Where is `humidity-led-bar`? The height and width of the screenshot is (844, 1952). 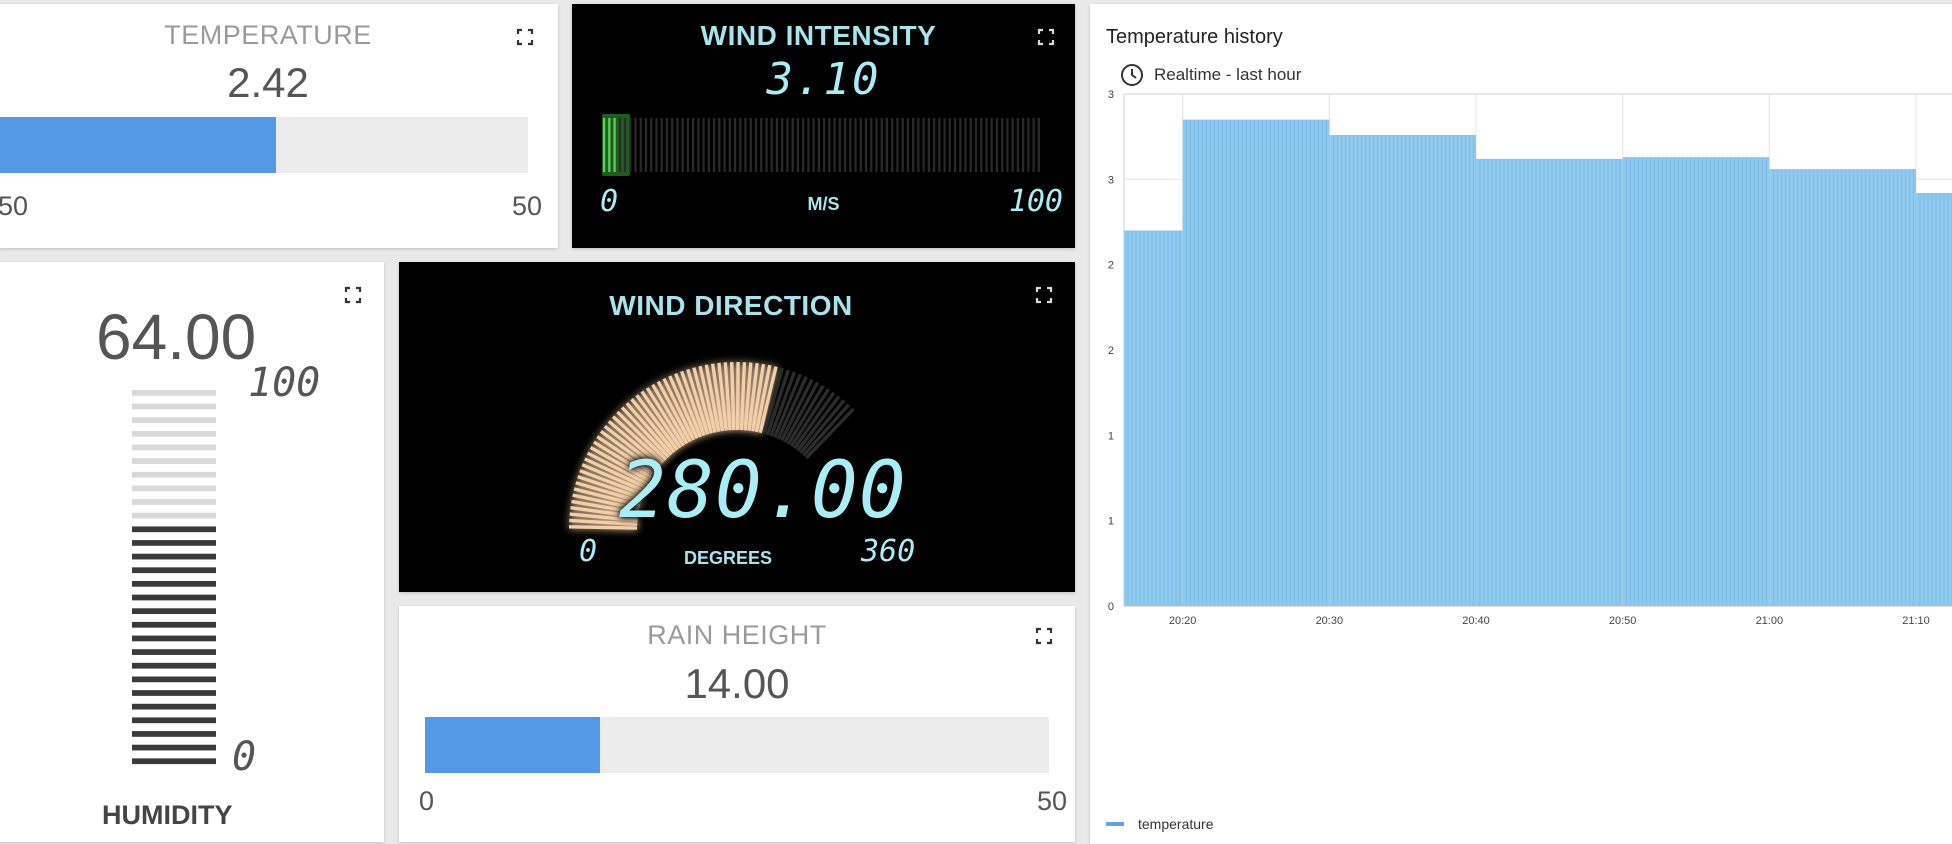 humidity-led-bar is located at coordinates (177, 579).